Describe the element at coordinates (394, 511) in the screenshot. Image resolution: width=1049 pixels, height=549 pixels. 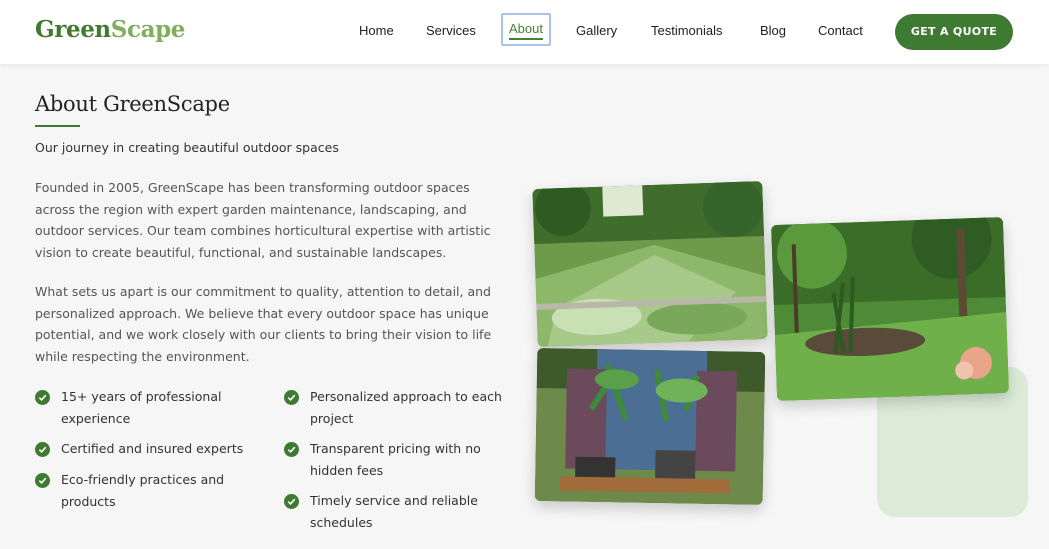
I see `feature-text: Timely service and reliable schedules` at that location.